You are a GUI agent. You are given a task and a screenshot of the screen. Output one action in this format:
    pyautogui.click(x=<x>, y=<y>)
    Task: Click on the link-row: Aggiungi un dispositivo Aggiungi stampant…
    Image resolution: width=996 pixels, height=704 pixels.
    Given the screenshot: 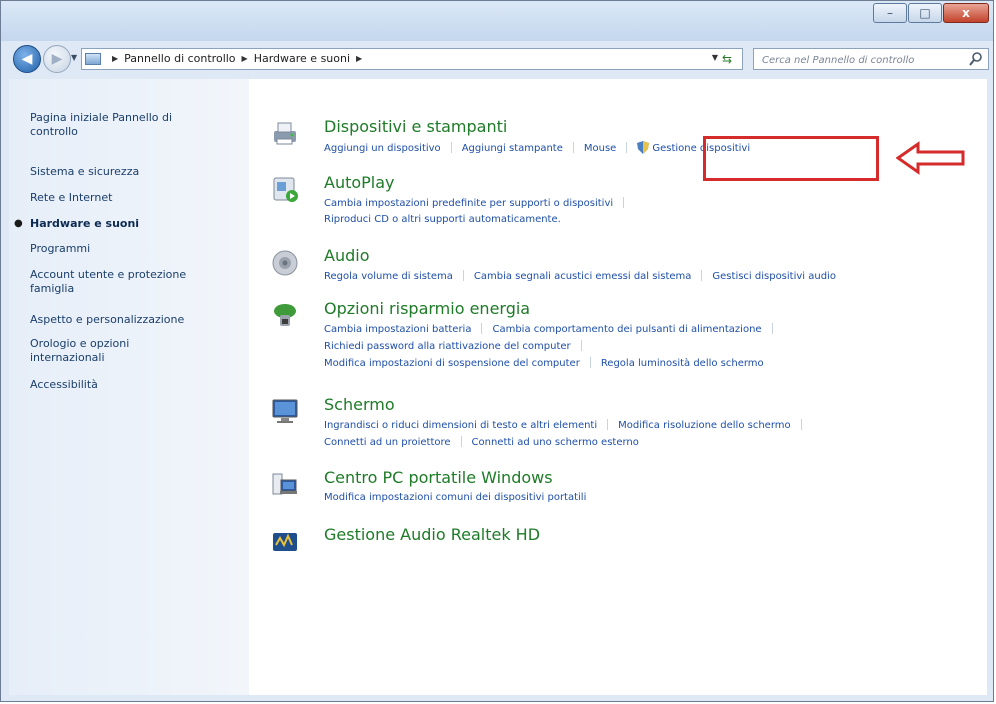 What is the action you would take?
    pyautogui.click(x=537, y=147)
    